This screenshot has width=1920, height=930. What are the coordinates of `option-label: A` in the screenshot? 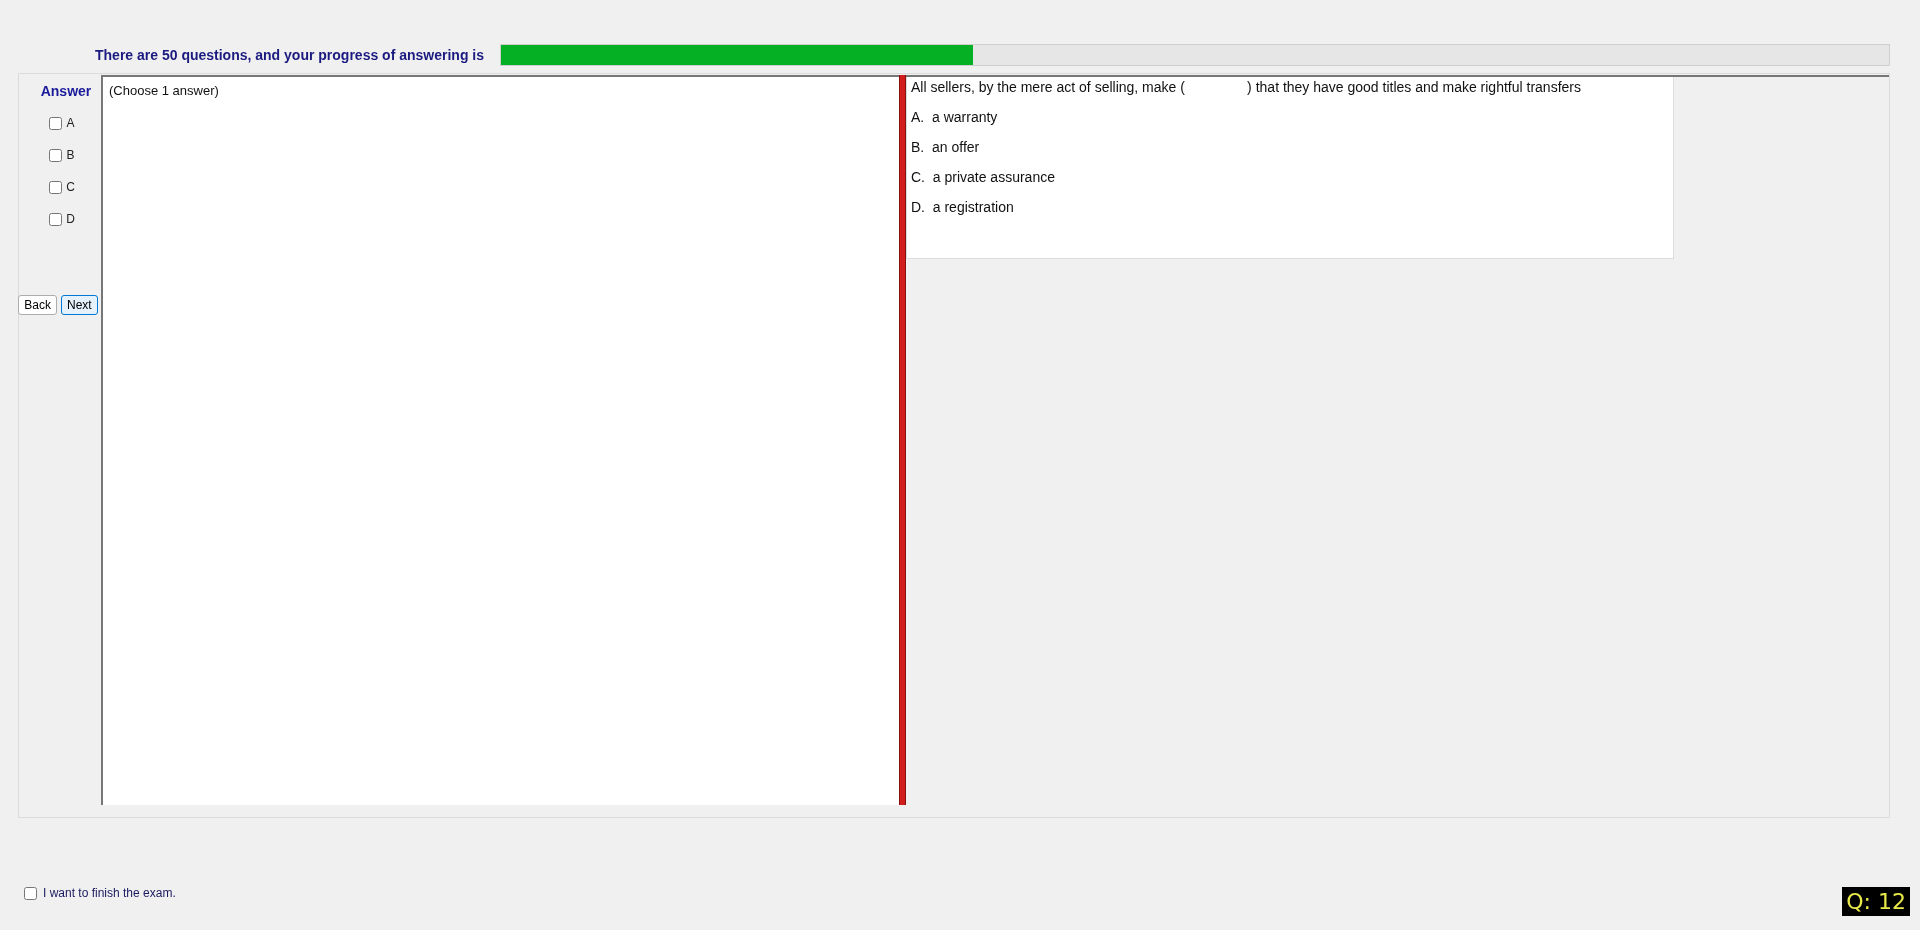 It's located at (70, 123).